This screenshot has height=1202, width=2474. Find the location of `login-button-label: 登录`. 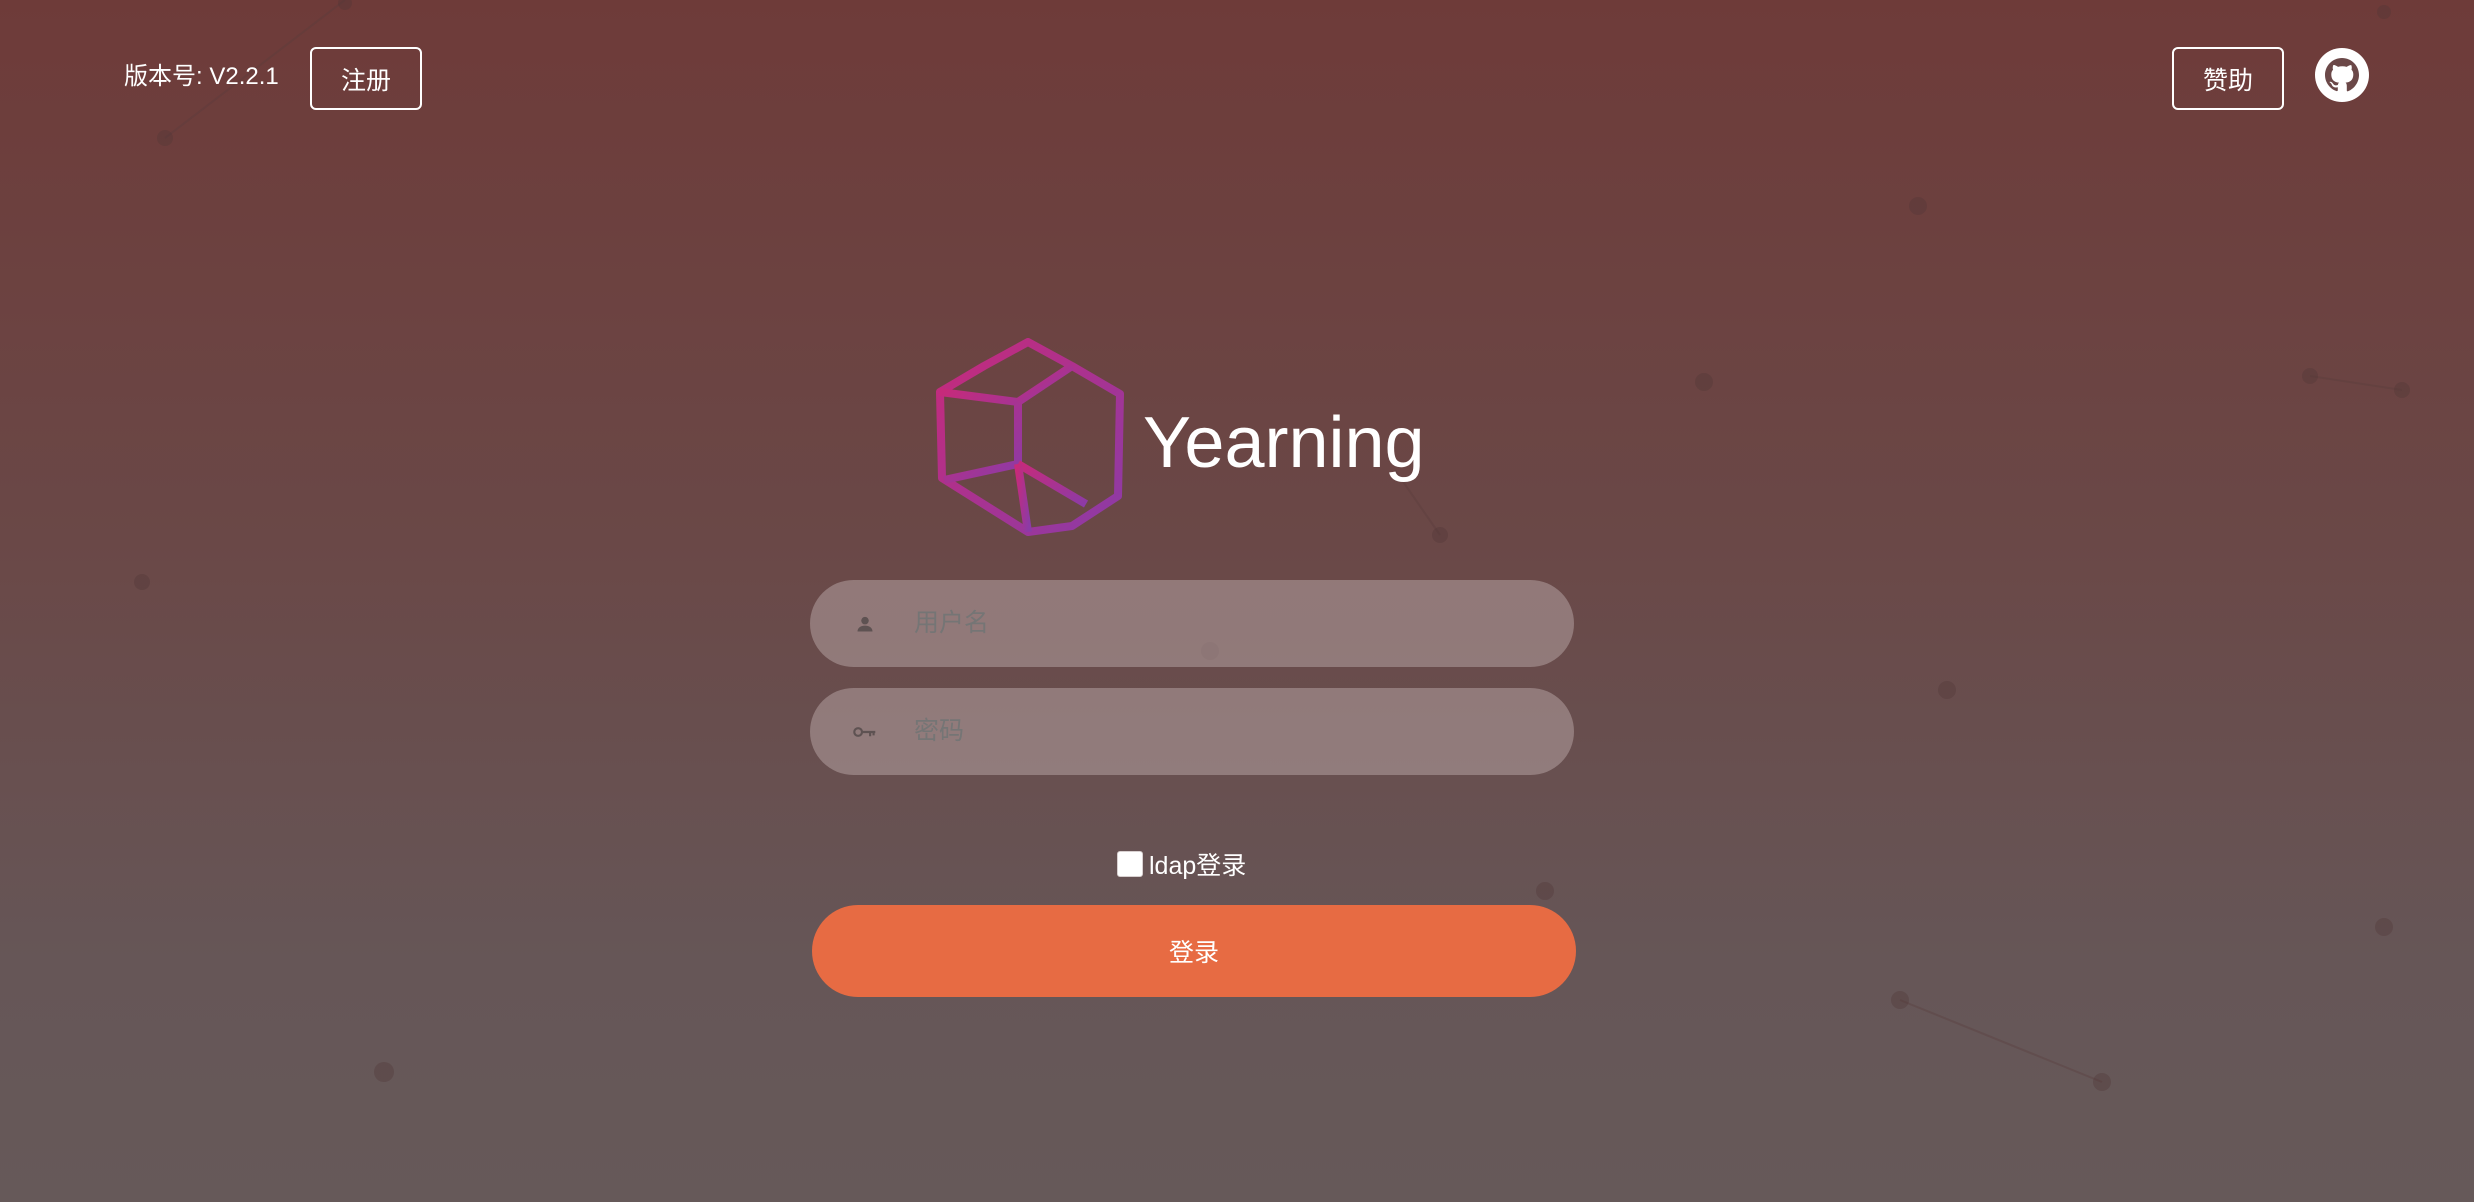

login-button-label: 登录 is located at coordinates (1193, 953).